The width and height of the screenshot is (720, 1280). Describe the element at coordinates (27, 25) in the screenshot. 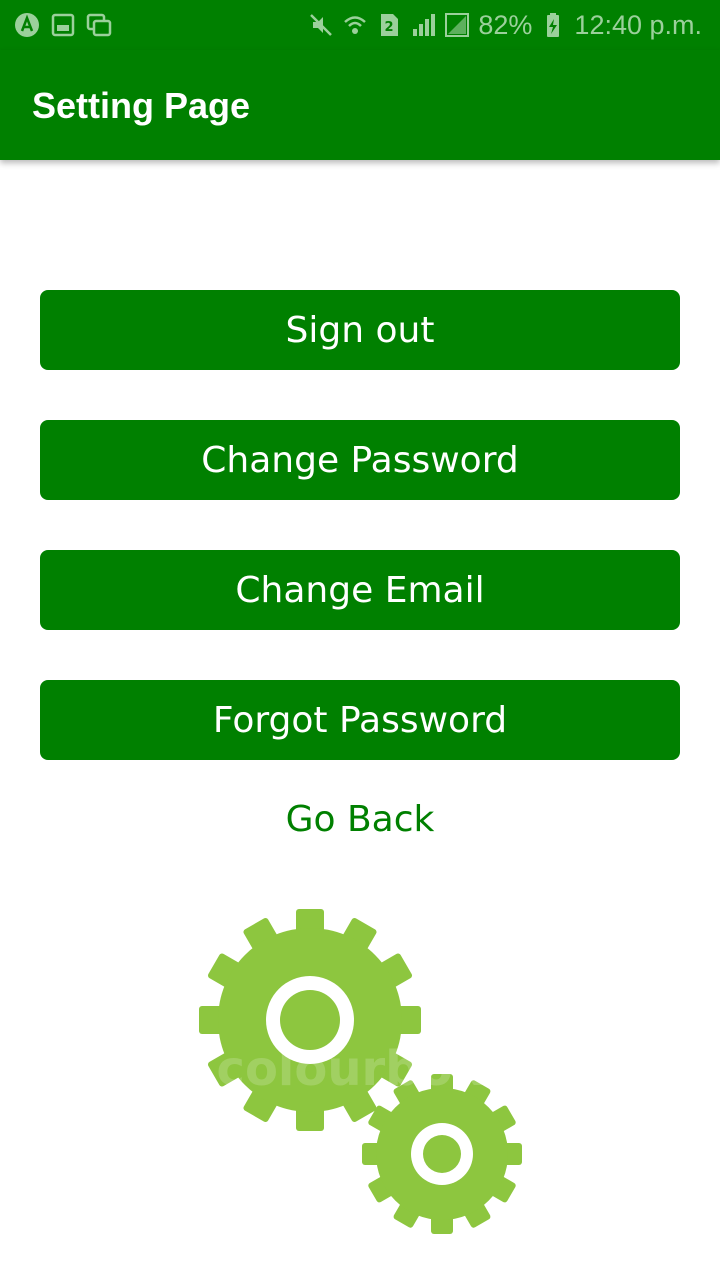

I see `app-notification-icon` at that location.